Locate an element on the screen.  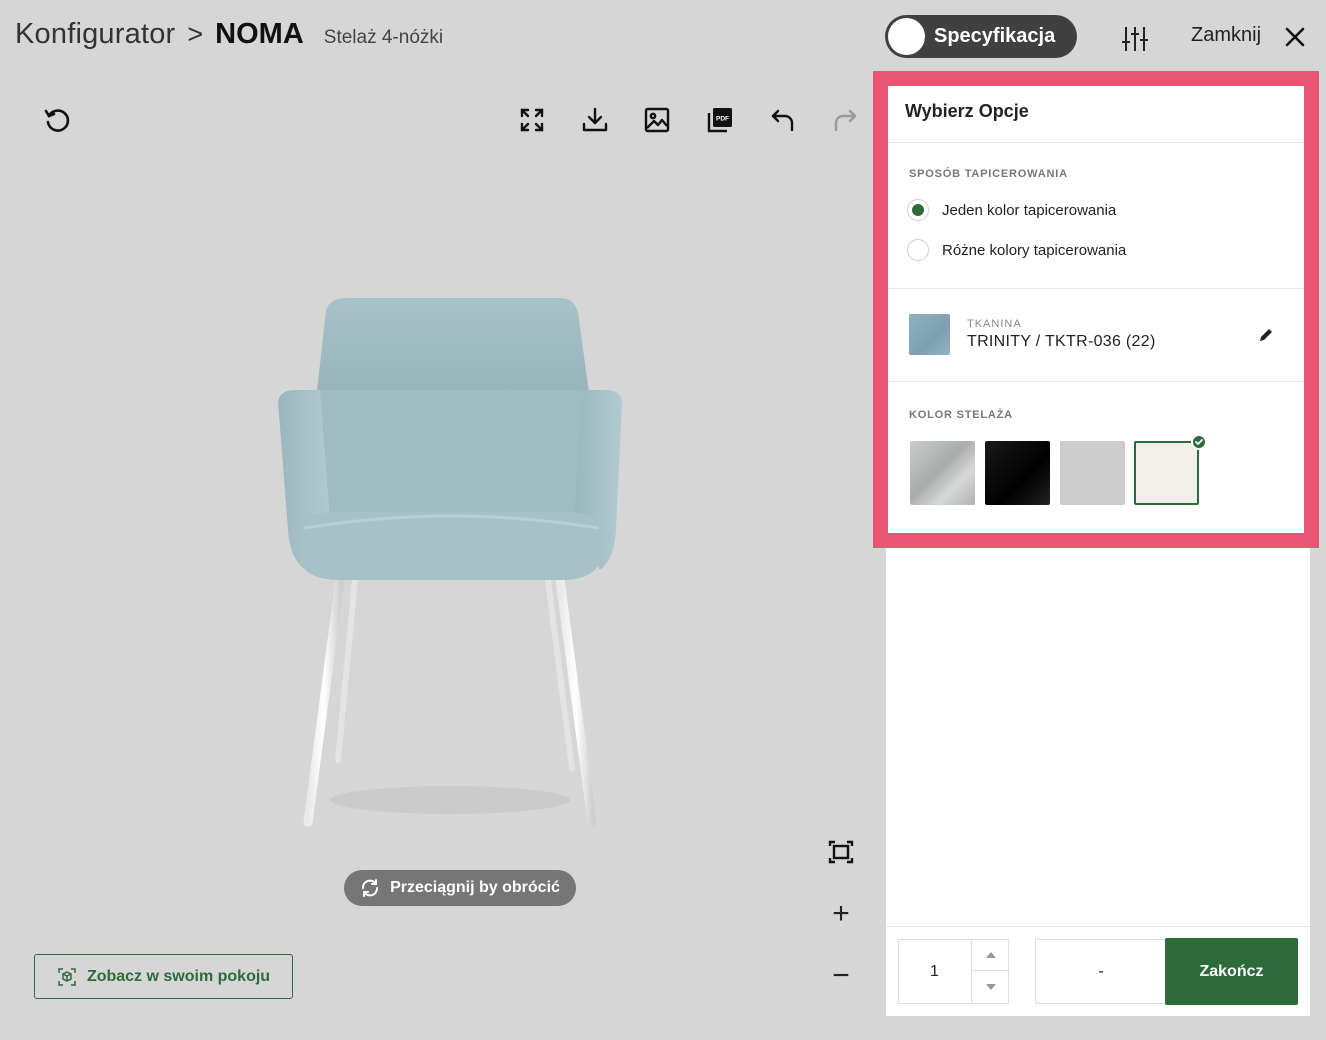
reset-view-icon is located at coordinates (57, 120).